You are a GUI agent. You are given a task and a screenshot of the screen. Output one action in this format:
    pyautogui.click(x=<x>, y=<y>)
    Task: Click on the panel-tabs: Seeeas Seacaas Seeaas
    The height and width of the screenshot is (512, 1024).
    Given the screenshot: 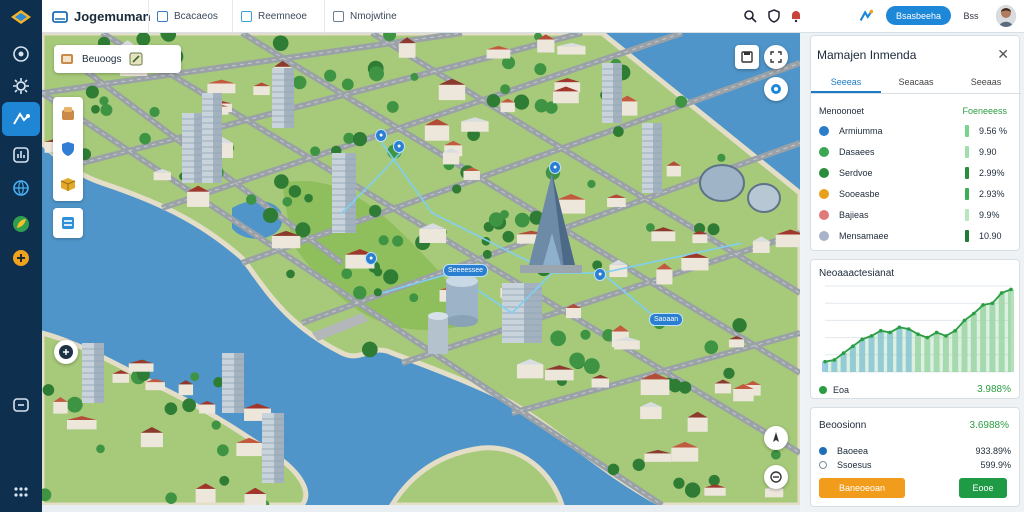 What is the action you would take?
    pyautogui.click(x=916, y=83)
    